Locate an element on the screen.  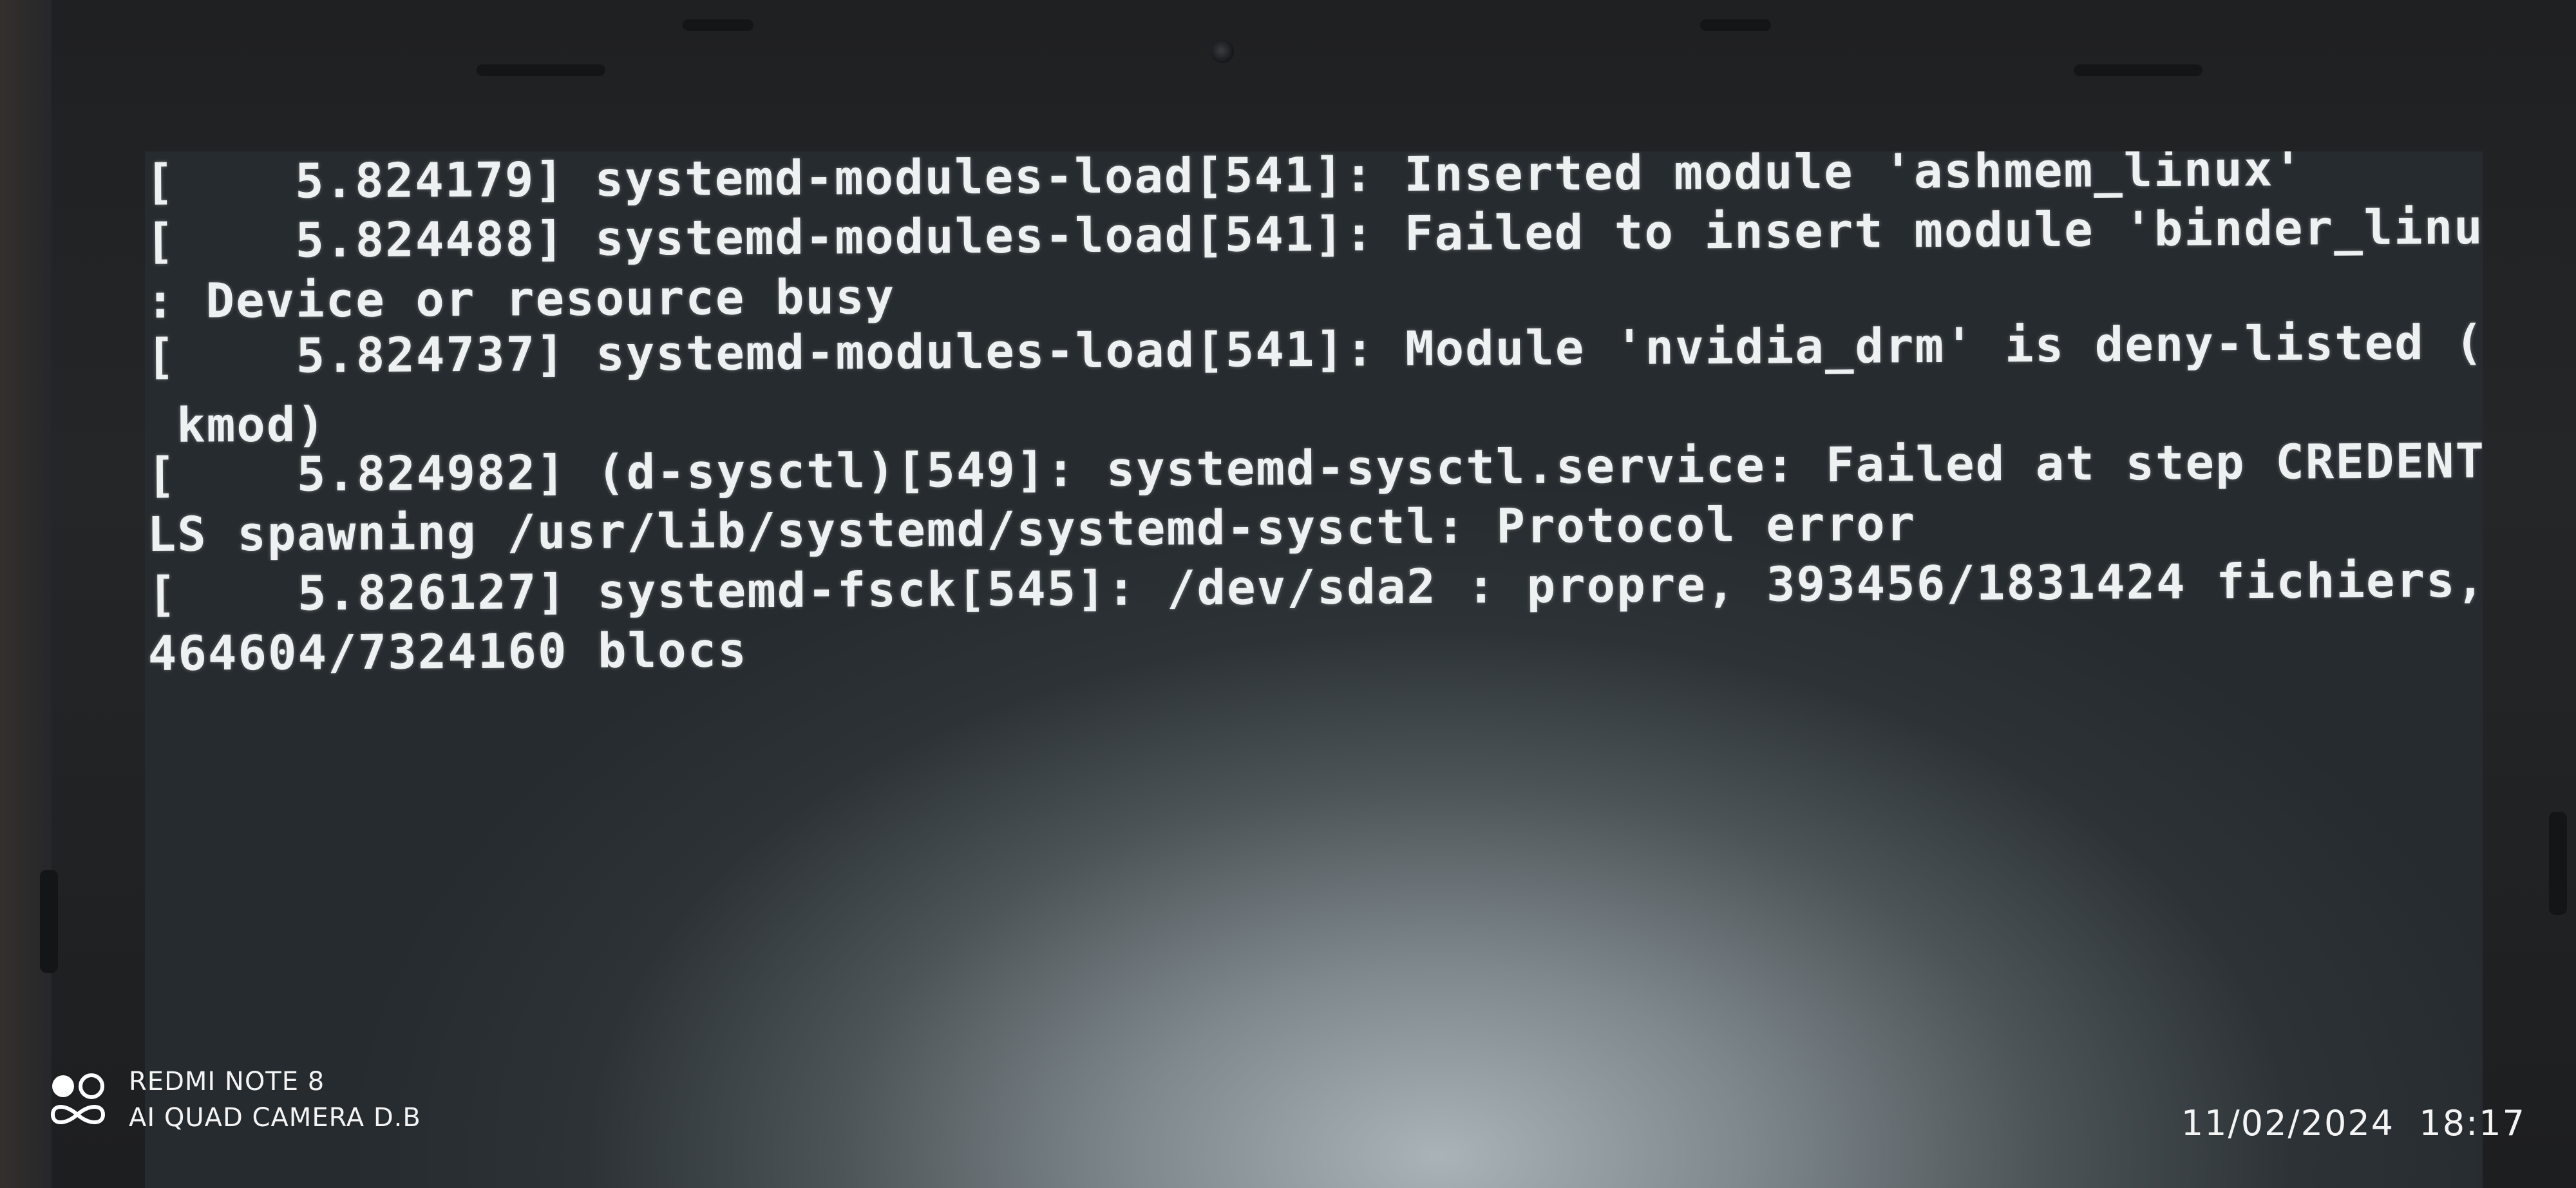
side-port-right is located at coordinates (2558, 863).